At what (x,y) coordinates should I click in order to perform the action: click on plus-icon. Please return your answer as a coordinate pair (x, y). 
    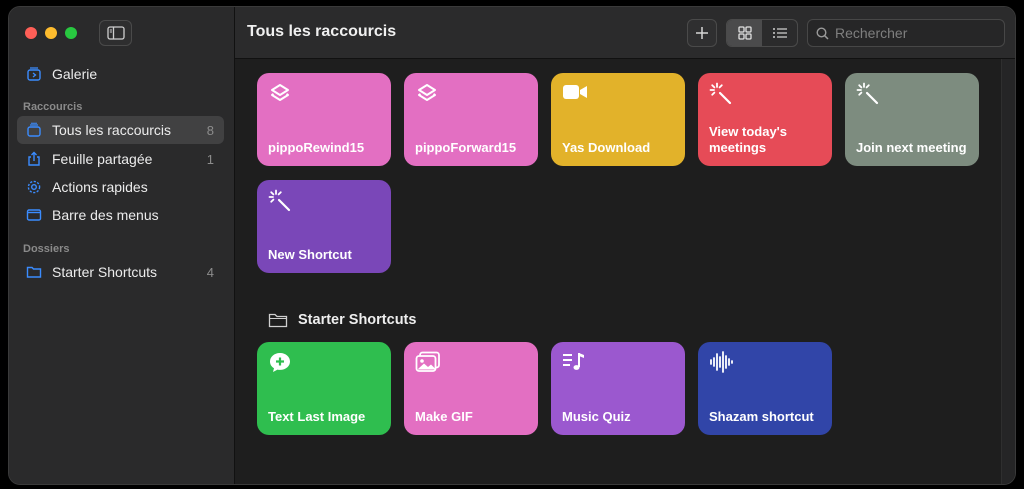
    Looking at the image, I should click on (702, 33).